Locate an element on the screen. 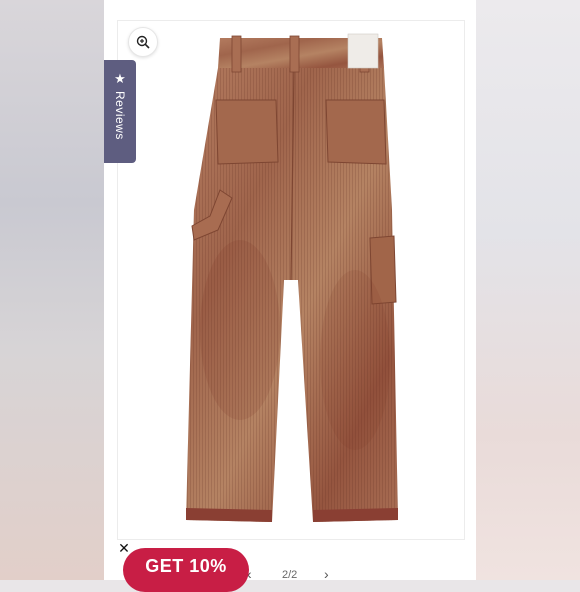  zoom-in-icon is located at coordinates (143, 42).